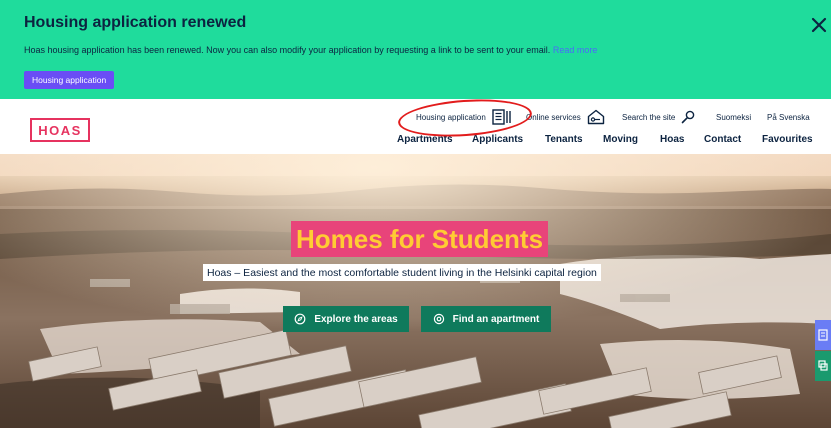 Image resolution: width=831 pixels, height=428 pixels. Describe the element at coordinates (69, 80) in the screenshot. I see `notice-housing-application-button: Housing application` at that location.